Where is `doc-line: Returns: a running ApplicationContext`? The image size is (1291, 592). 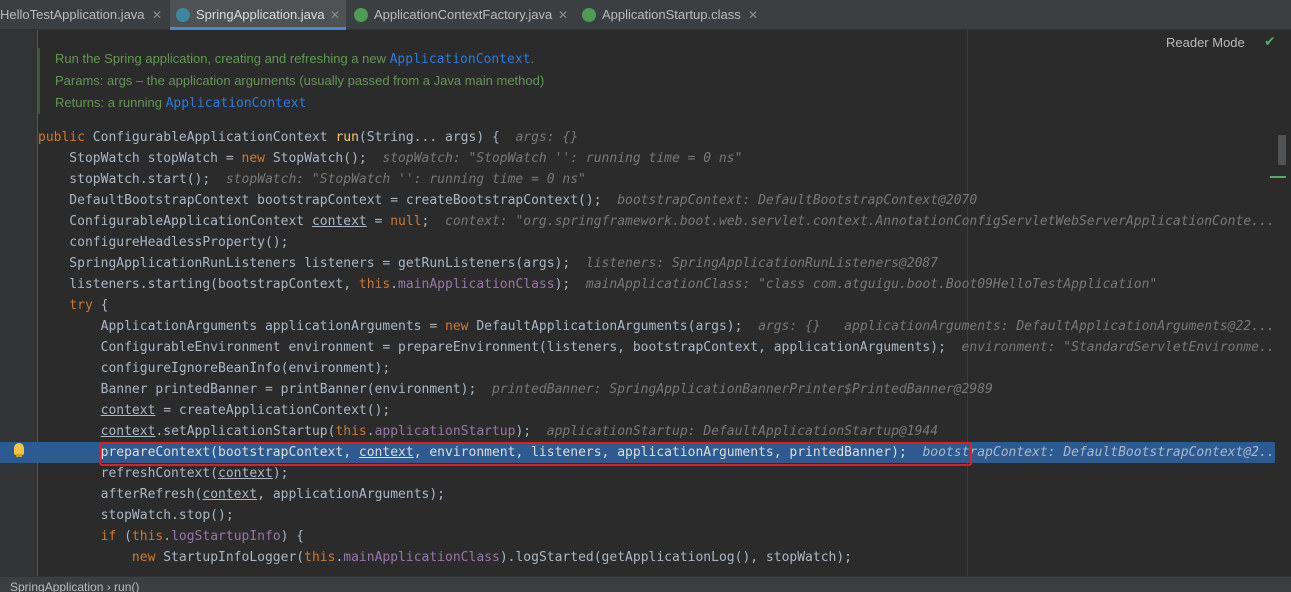
doc-line: Returns: a running ApplicationContext is located at coordinates (653, 103).